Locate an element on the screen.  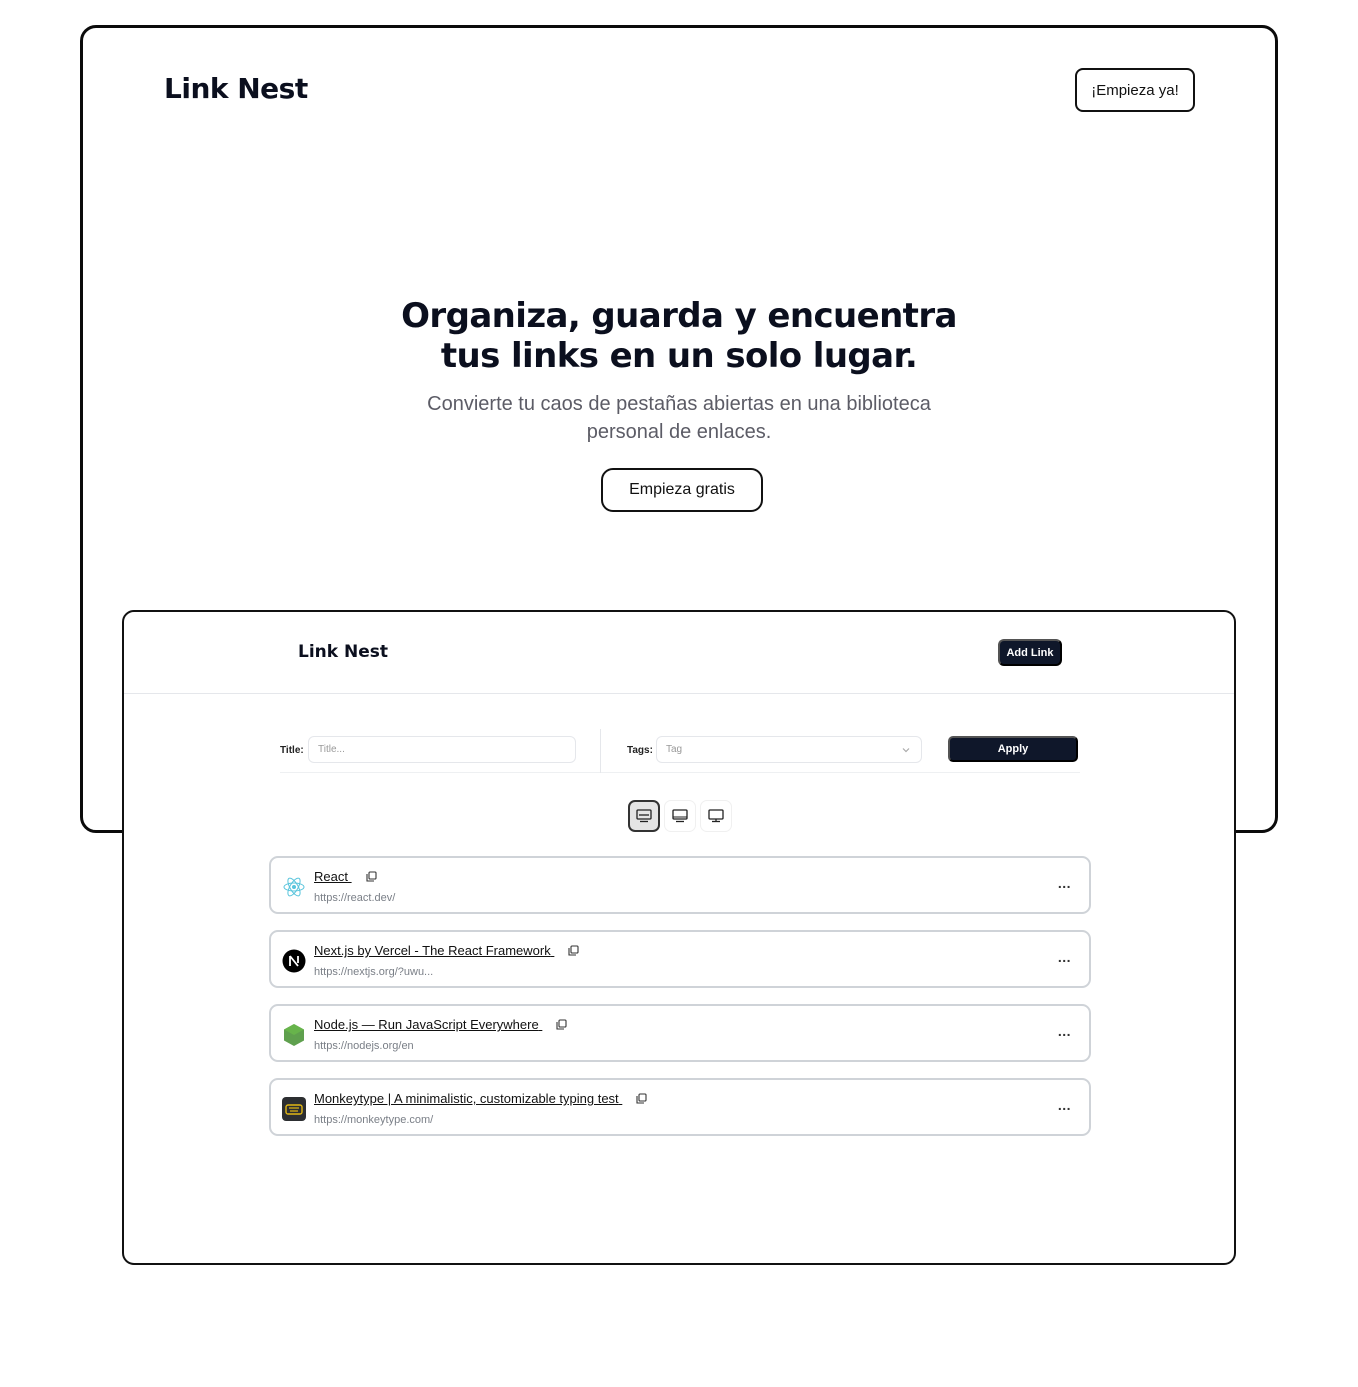
grid-view-button is located at coordinates (680, 816).